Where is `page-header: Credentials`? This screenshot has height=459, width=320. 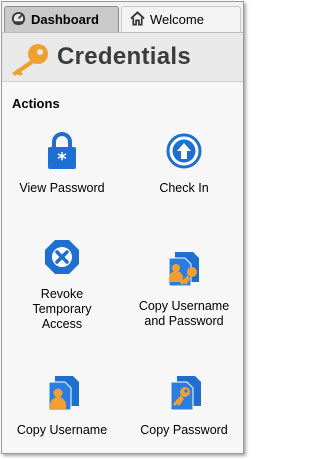
page-header: Credentials is located at coordinates (122, 57).